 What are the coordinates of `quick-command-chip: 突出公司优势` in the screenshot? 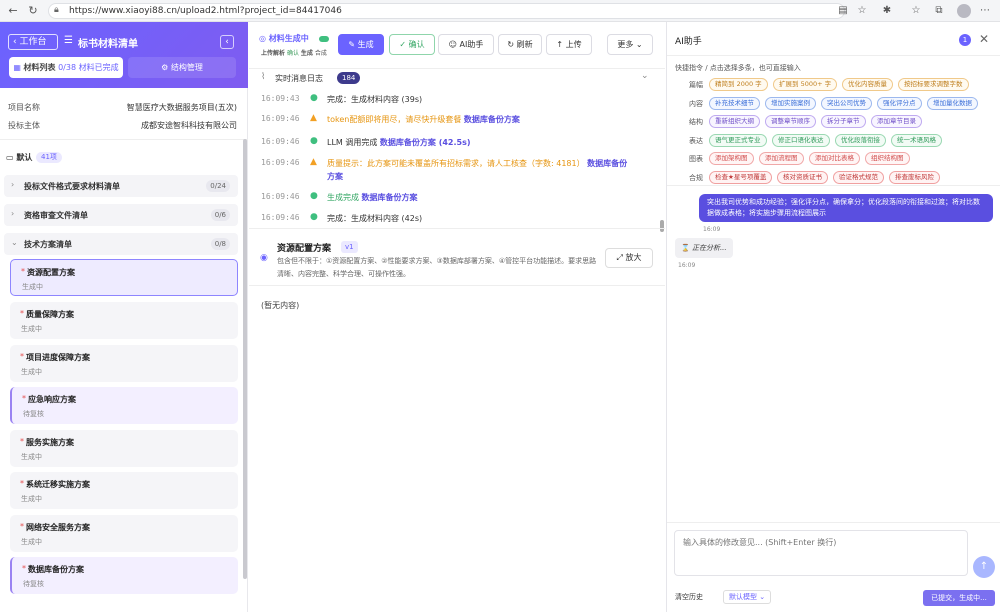 It's located at (846, 103).